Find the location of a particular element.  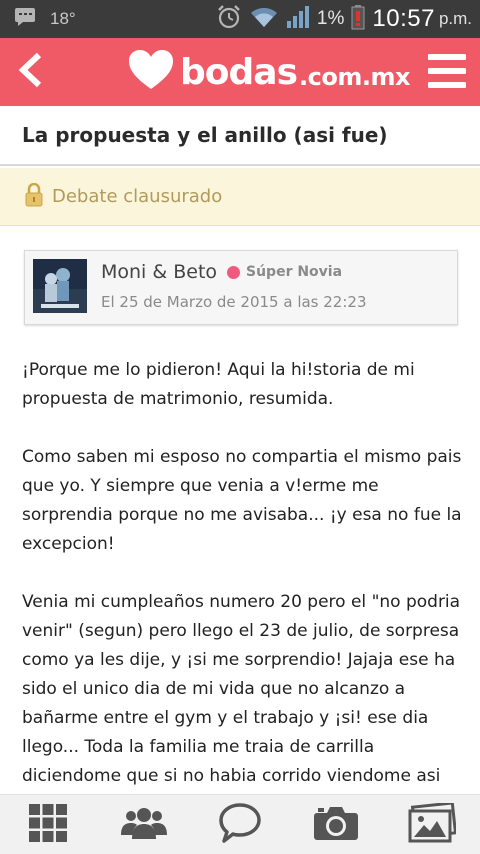

thread-title-bar: La propuesta y el anillo (asi fue) is located at coordinates (240, 136).